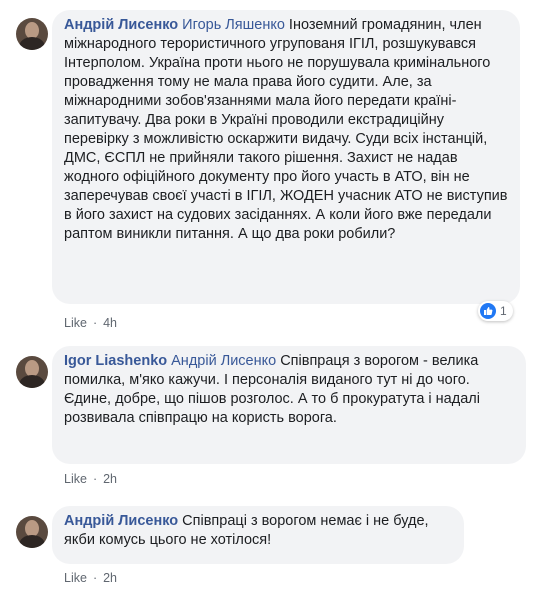 Image resolution: width=547 pixels, height=600 pixels. Describe the element at coordinates (233, 25) in the screenshot. I see `comment-mention: Игорь Ляшенко` at that location.